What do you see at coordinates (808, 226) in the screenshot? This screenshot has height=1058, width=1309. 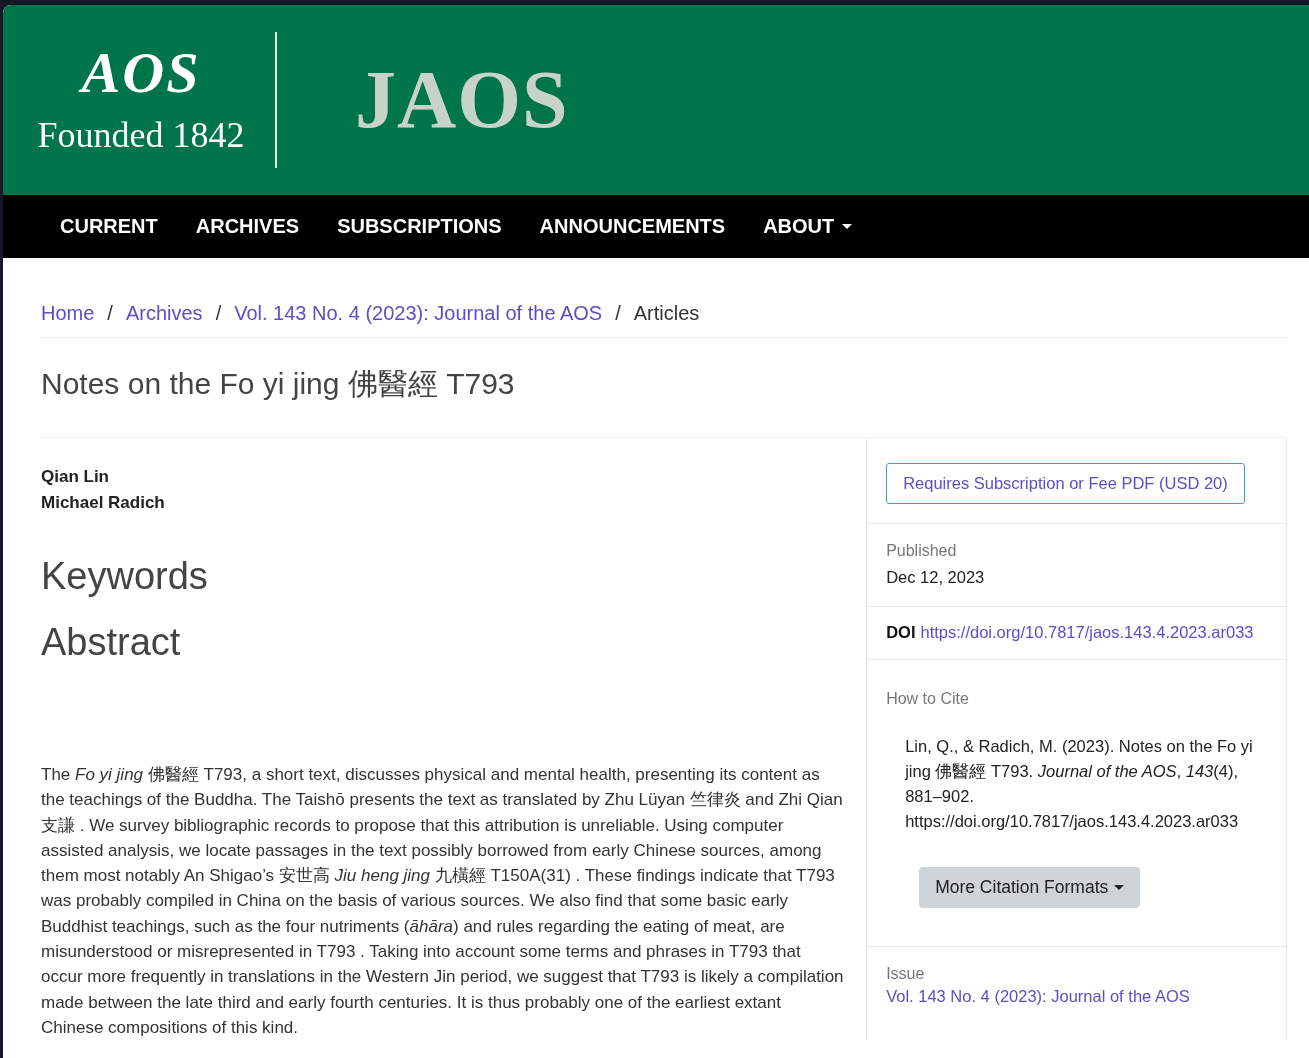 I see `nav-link: ABOUT` at bounding box center [808, 226].